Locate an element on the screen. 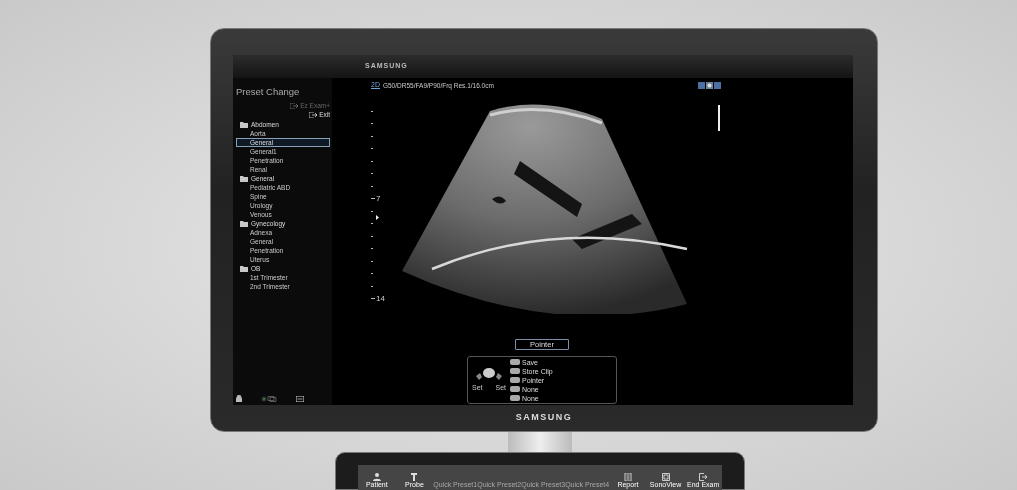 The image size is (1017, 490). image-frame-icon is located at coordinates (665, 477).